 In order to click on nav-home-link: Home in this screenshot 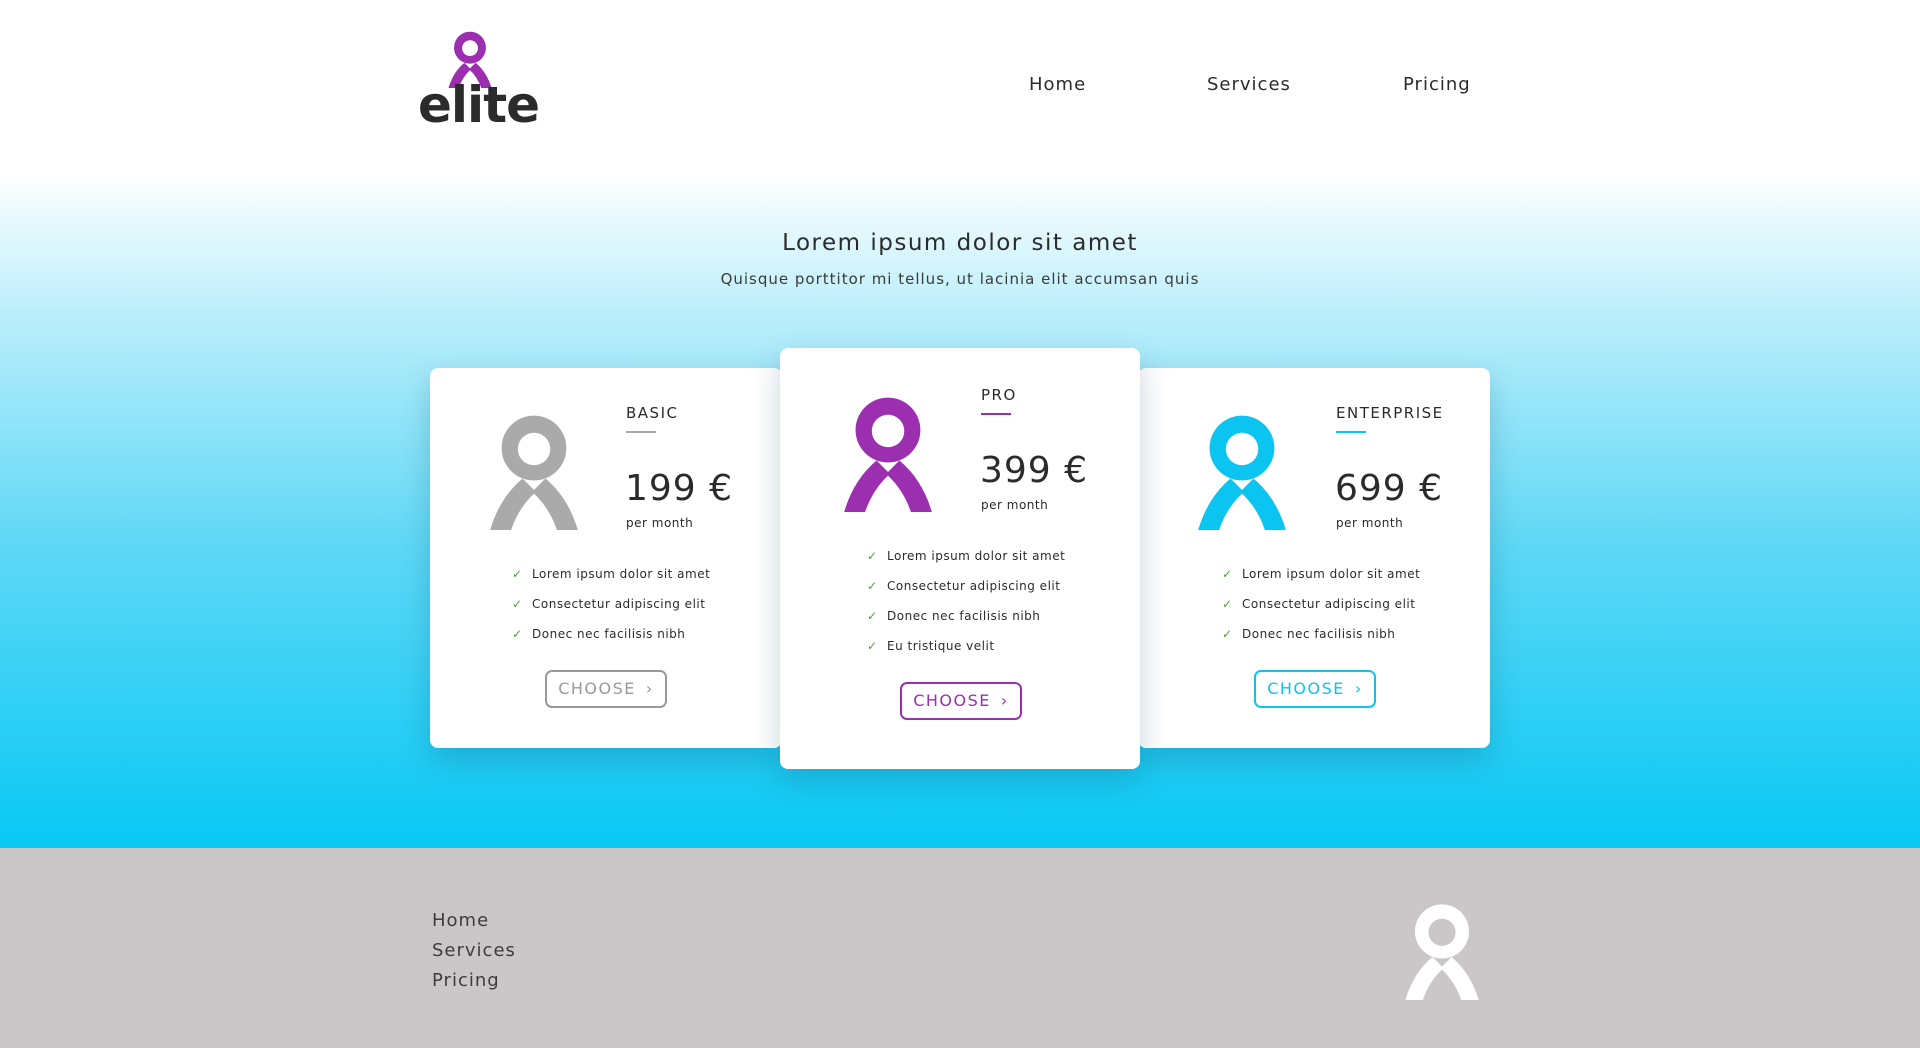, I will do `click(1057, 84)`.